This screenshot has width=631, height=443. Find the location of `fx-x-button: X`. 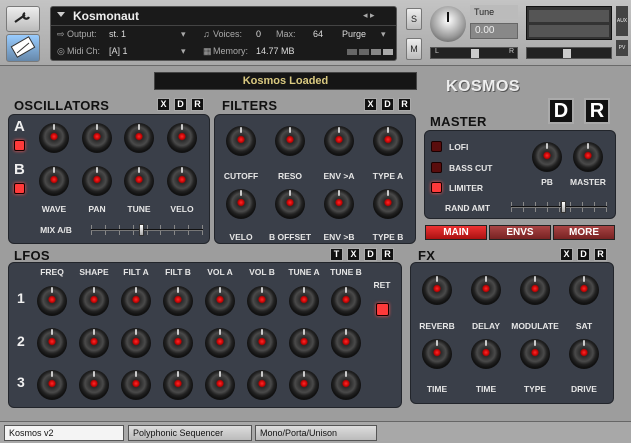

fx-x-button: X is located at coordinates (566, 254).